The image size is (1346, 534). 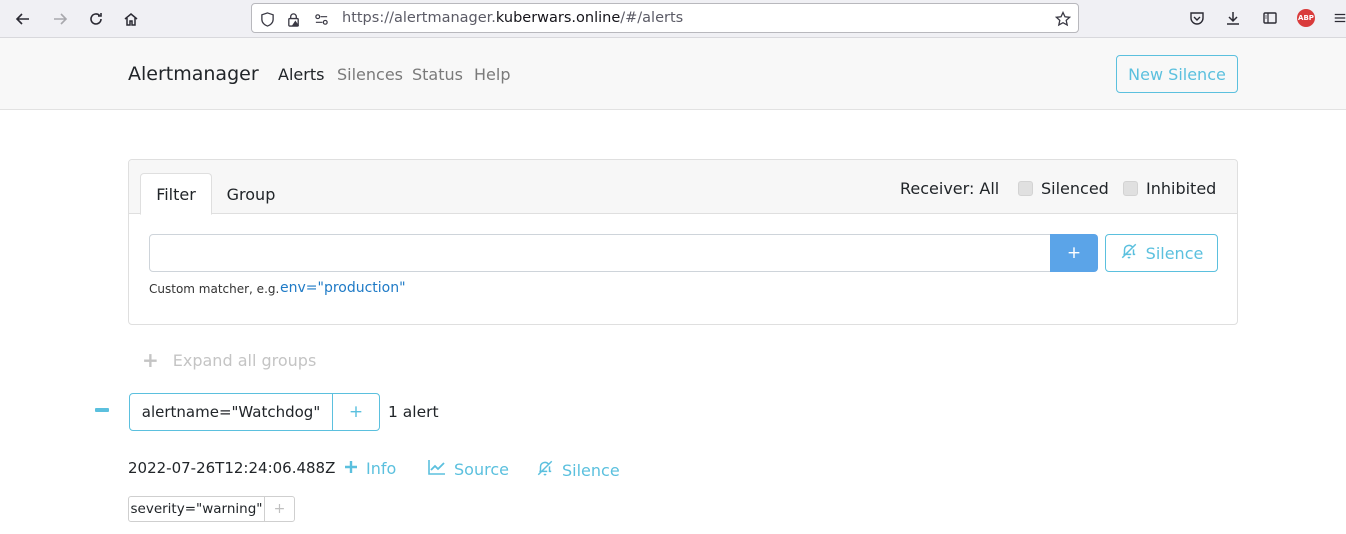 What do you see at coordinates (150, 360) in the screenshot?
I see `plus-icon: +` at bounding box center [150, 360].